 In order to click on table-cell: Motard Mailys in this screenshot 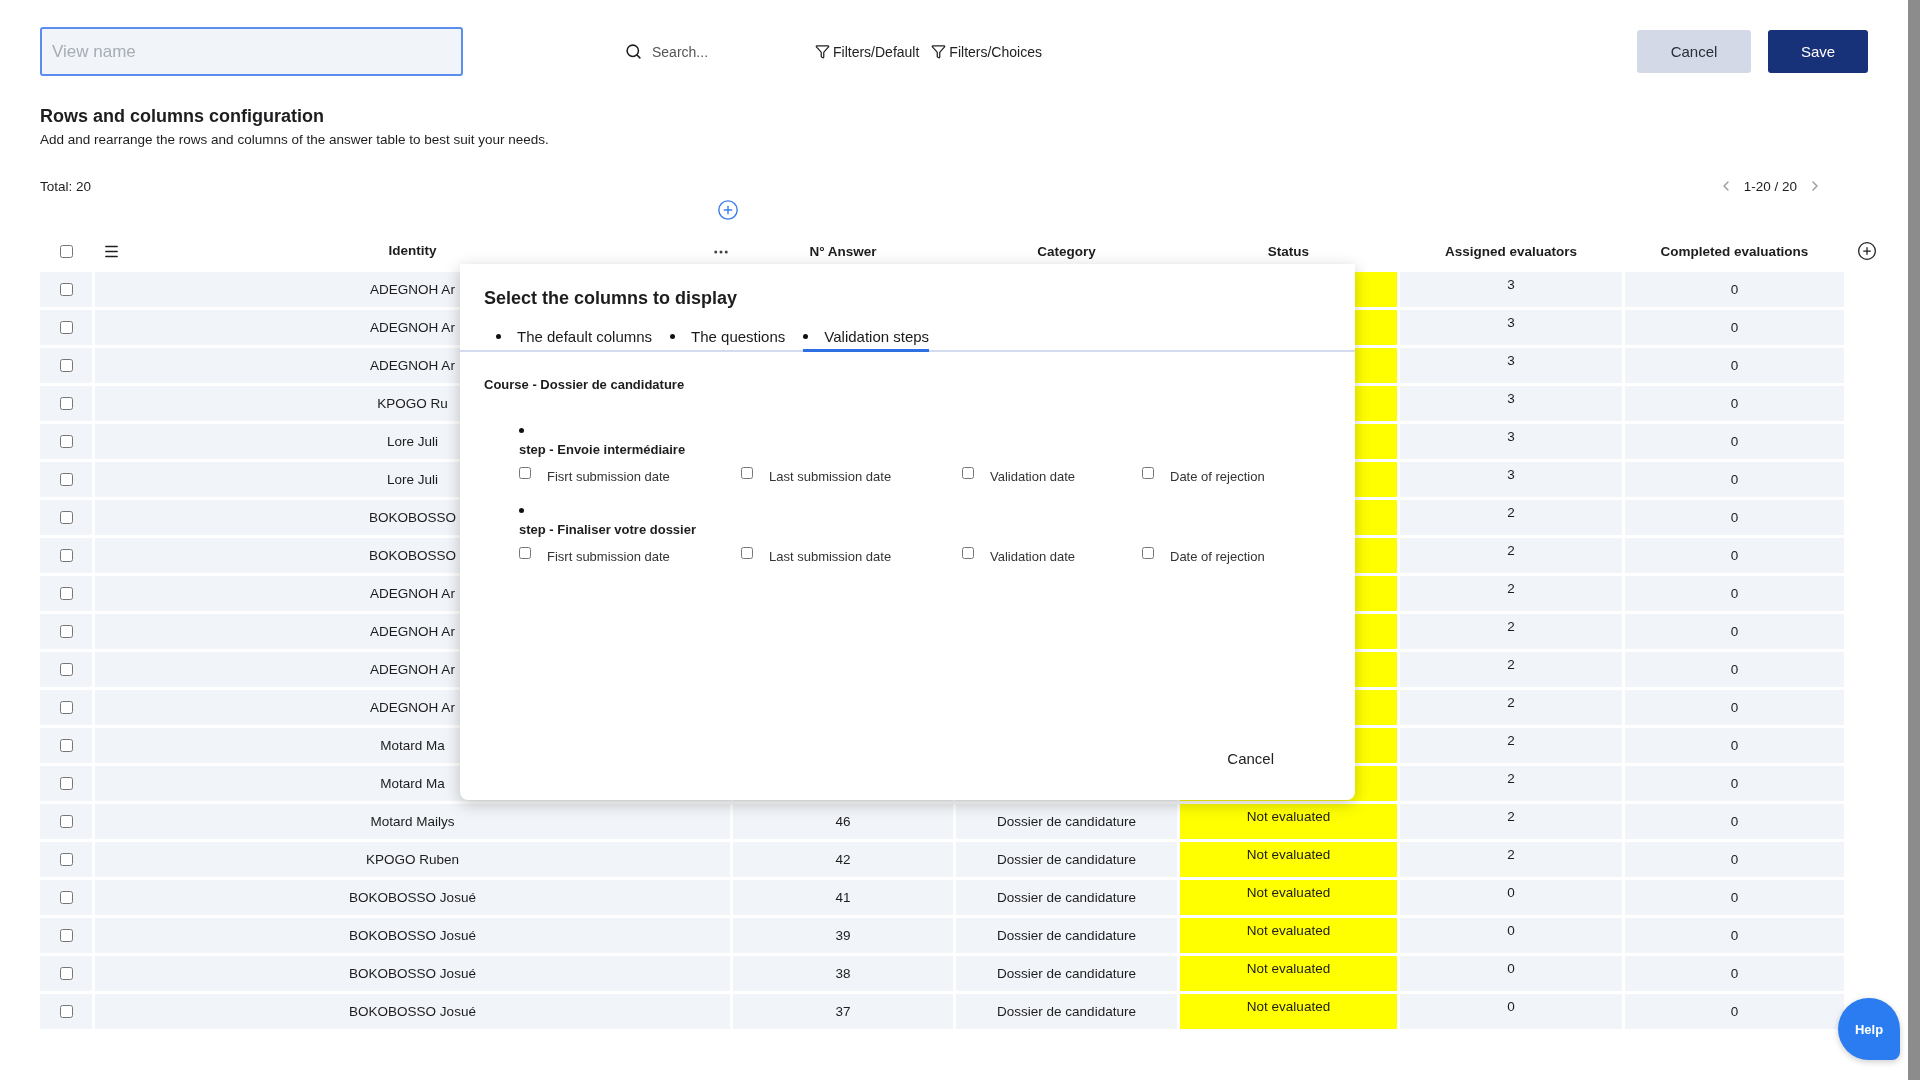, I will do `click(412, 821)`.